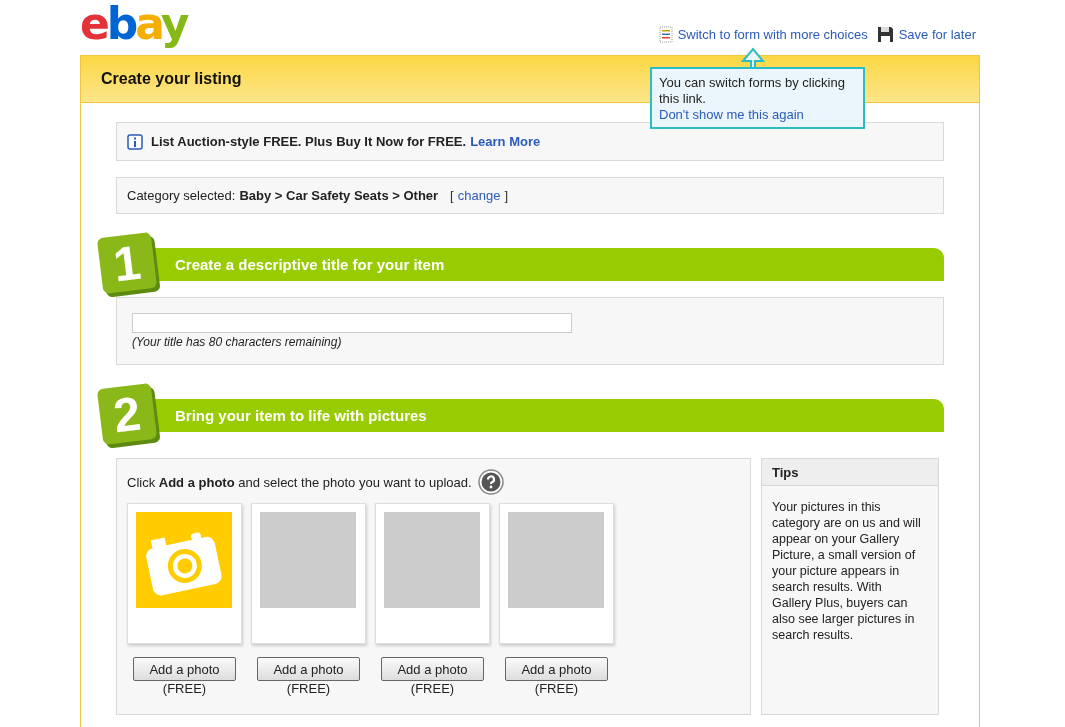  Describe the element at coordinates (506, 195) in the screenshot. I see `change-bracket: ]` at that location.